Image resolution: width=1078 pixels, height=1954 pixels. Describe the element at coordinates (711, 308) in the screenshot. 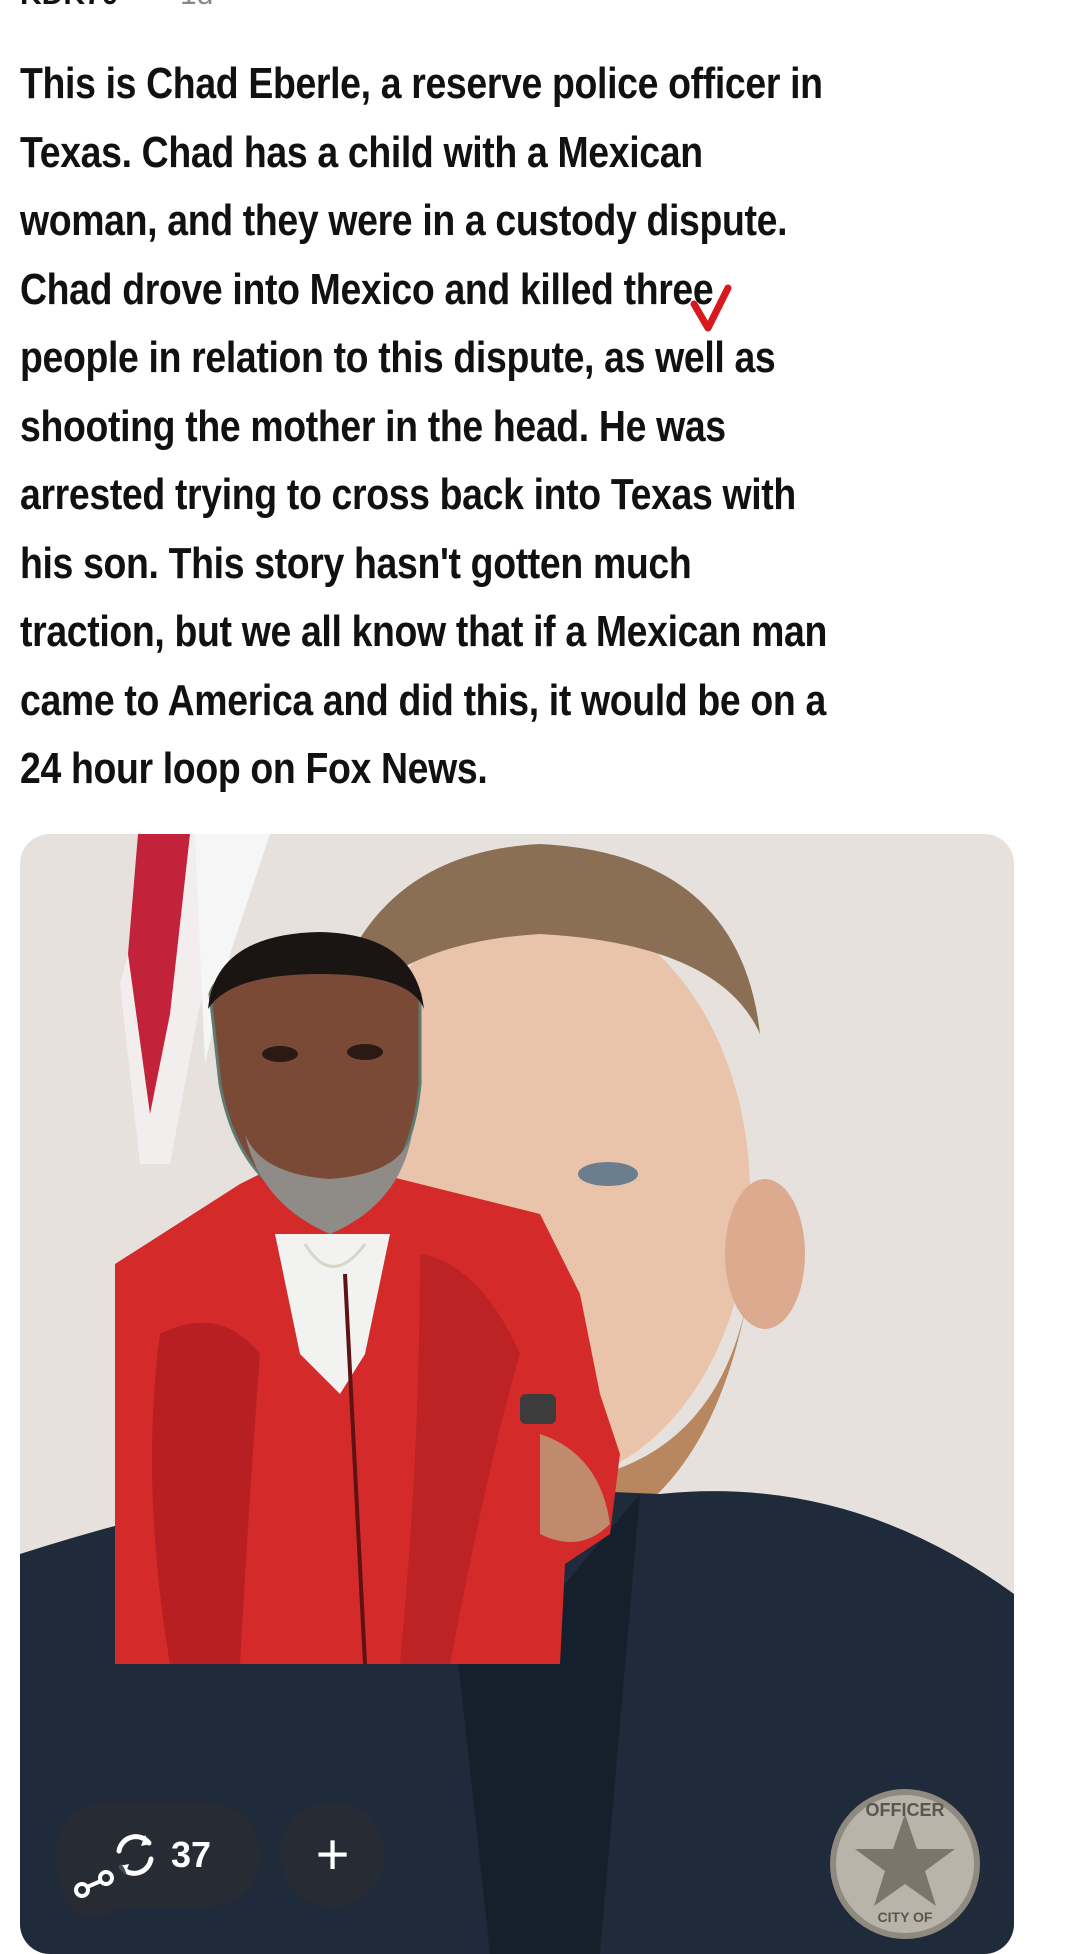

I see `red-checkmark-annotation` at that location.